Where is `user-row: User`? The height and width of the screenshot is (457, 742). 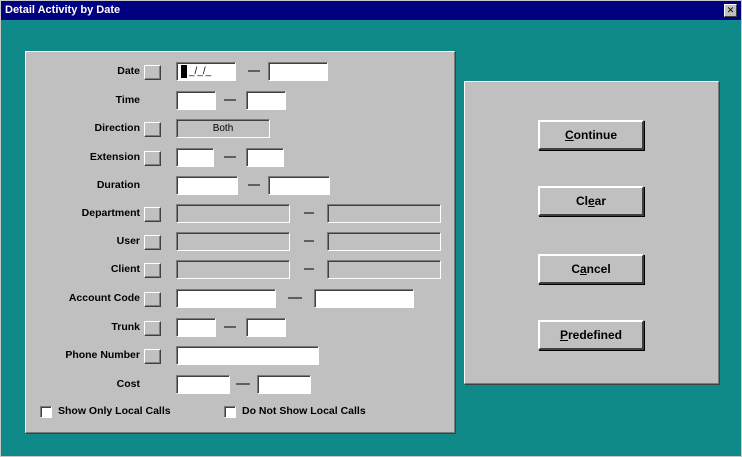
user-row: User is located at coordinates (241, 242).